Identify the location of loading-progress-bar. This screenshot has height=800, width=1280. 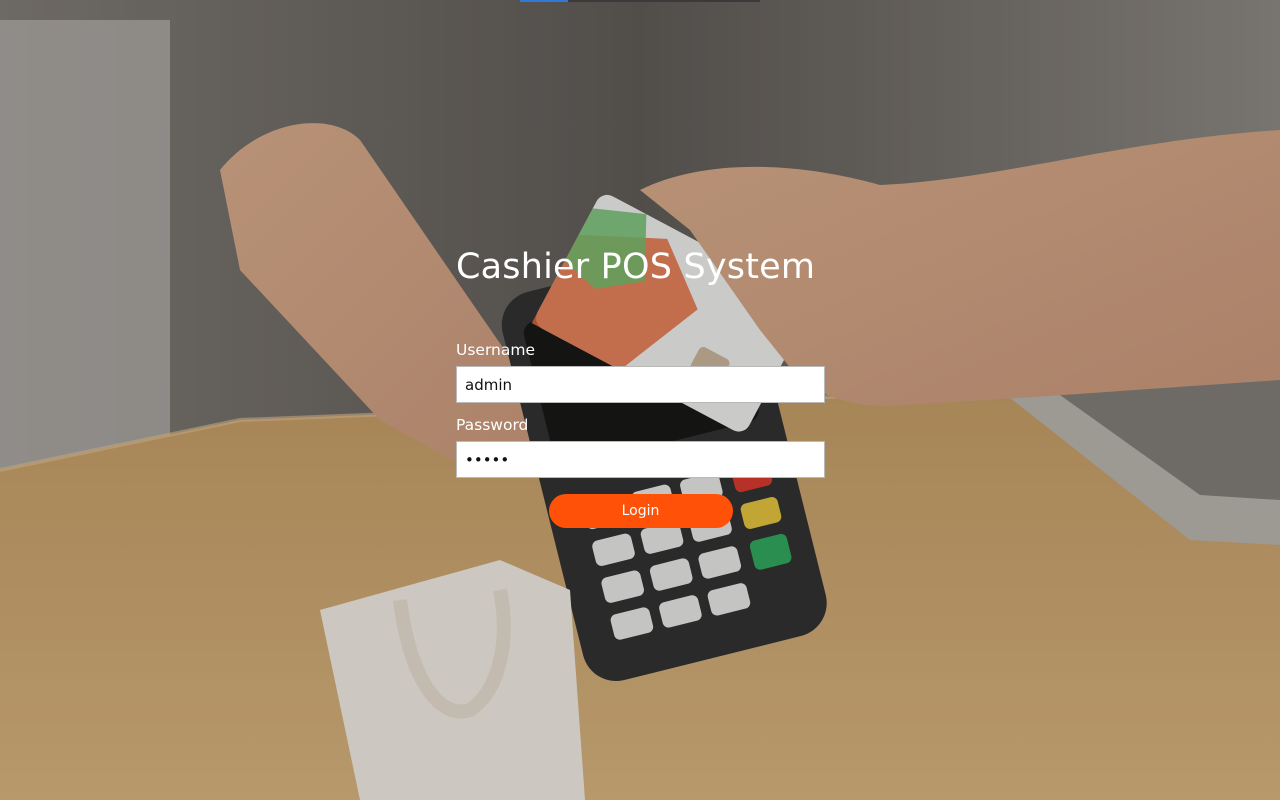
(640, 1).